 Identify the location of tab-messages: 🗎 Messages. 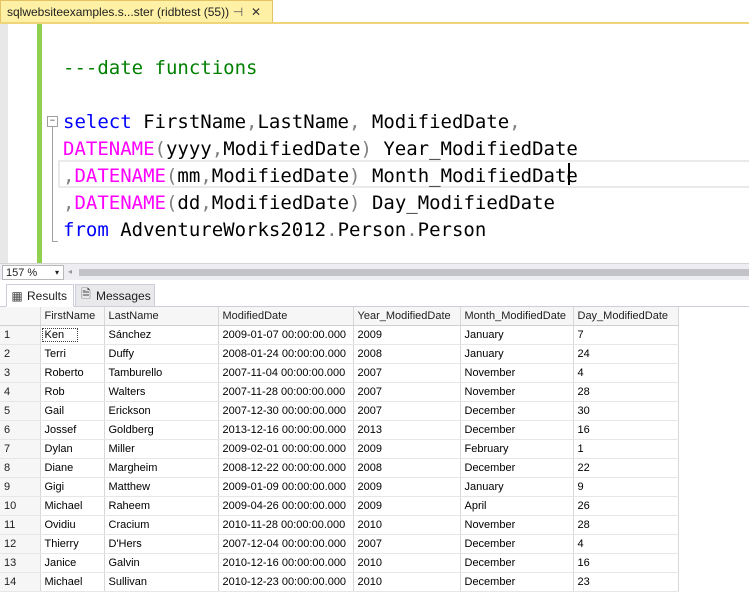
(115, 295).